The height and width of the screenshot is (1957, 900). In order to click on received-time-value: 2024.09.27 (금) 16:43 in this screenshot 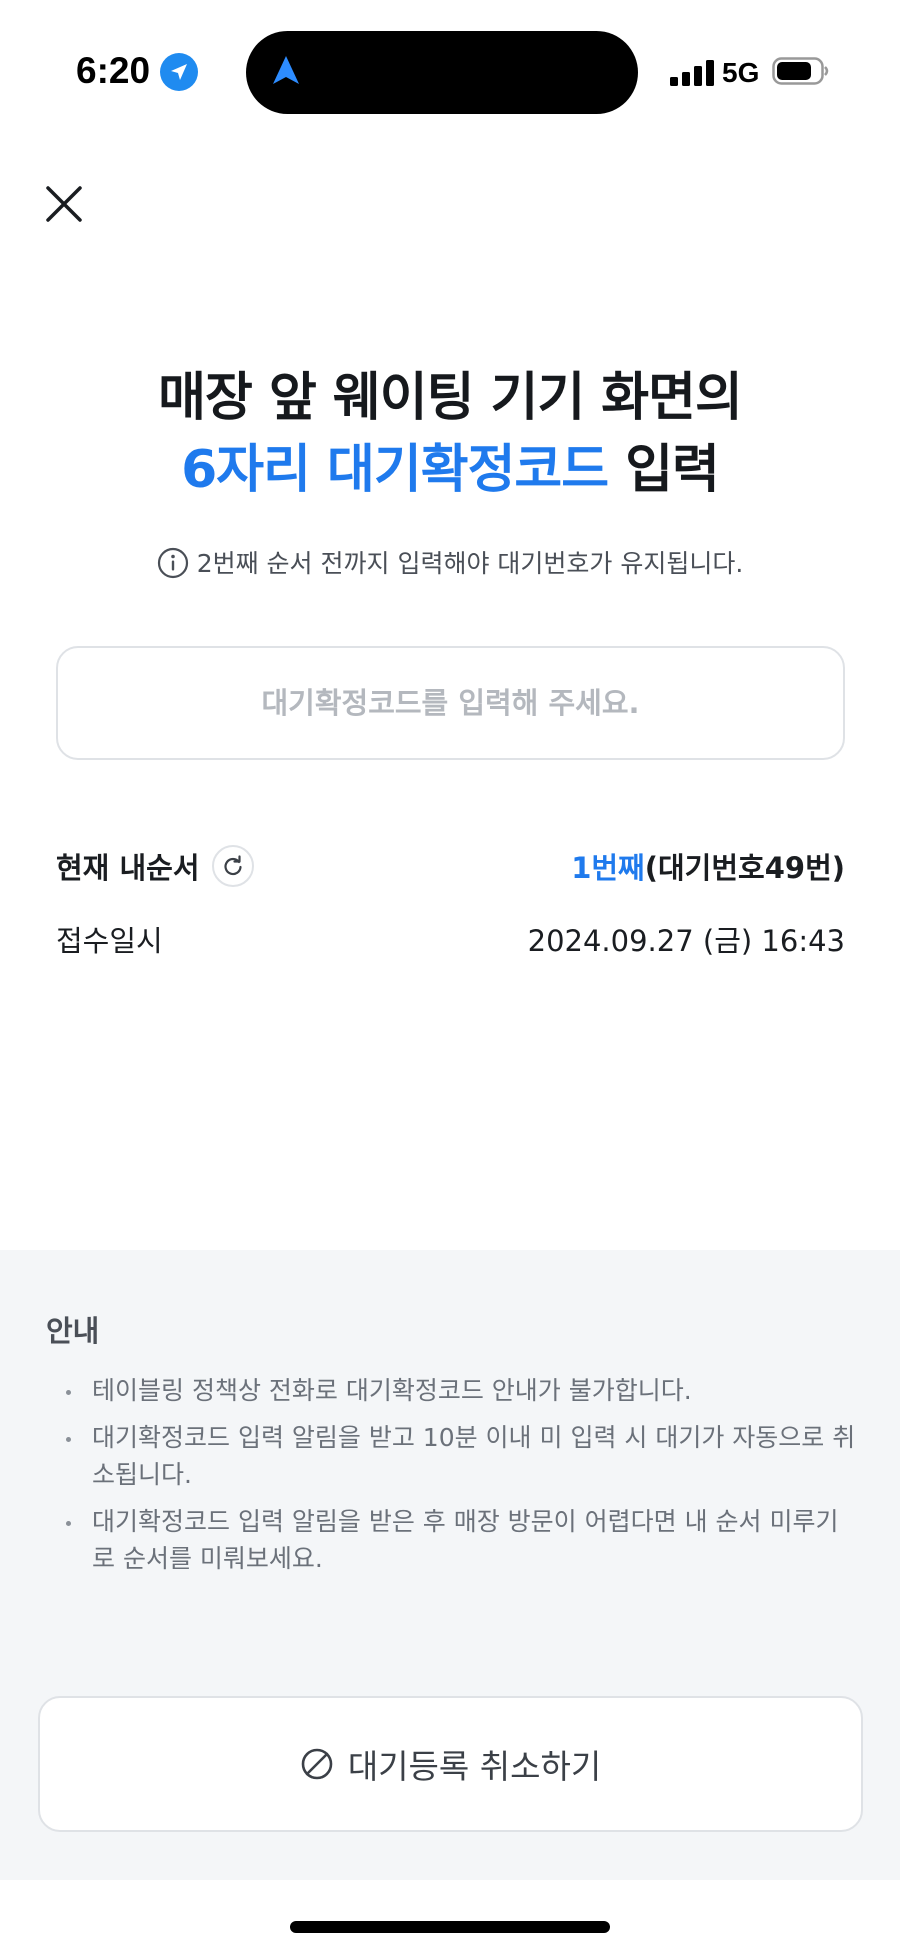, I will do `click(686, 941)`.